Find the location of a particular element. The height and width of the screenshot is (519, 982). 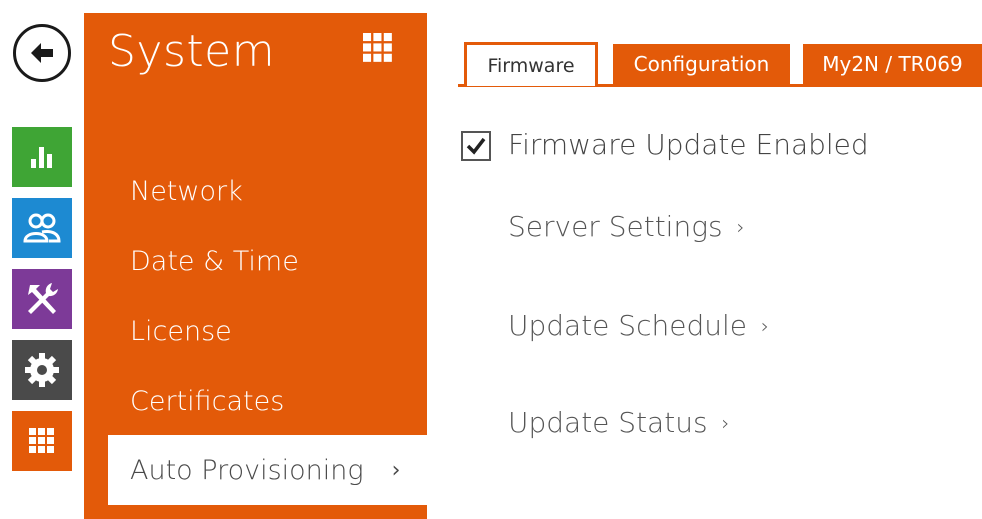

menu-item-date-time: Date & Time is located at coordinates (214, 261).